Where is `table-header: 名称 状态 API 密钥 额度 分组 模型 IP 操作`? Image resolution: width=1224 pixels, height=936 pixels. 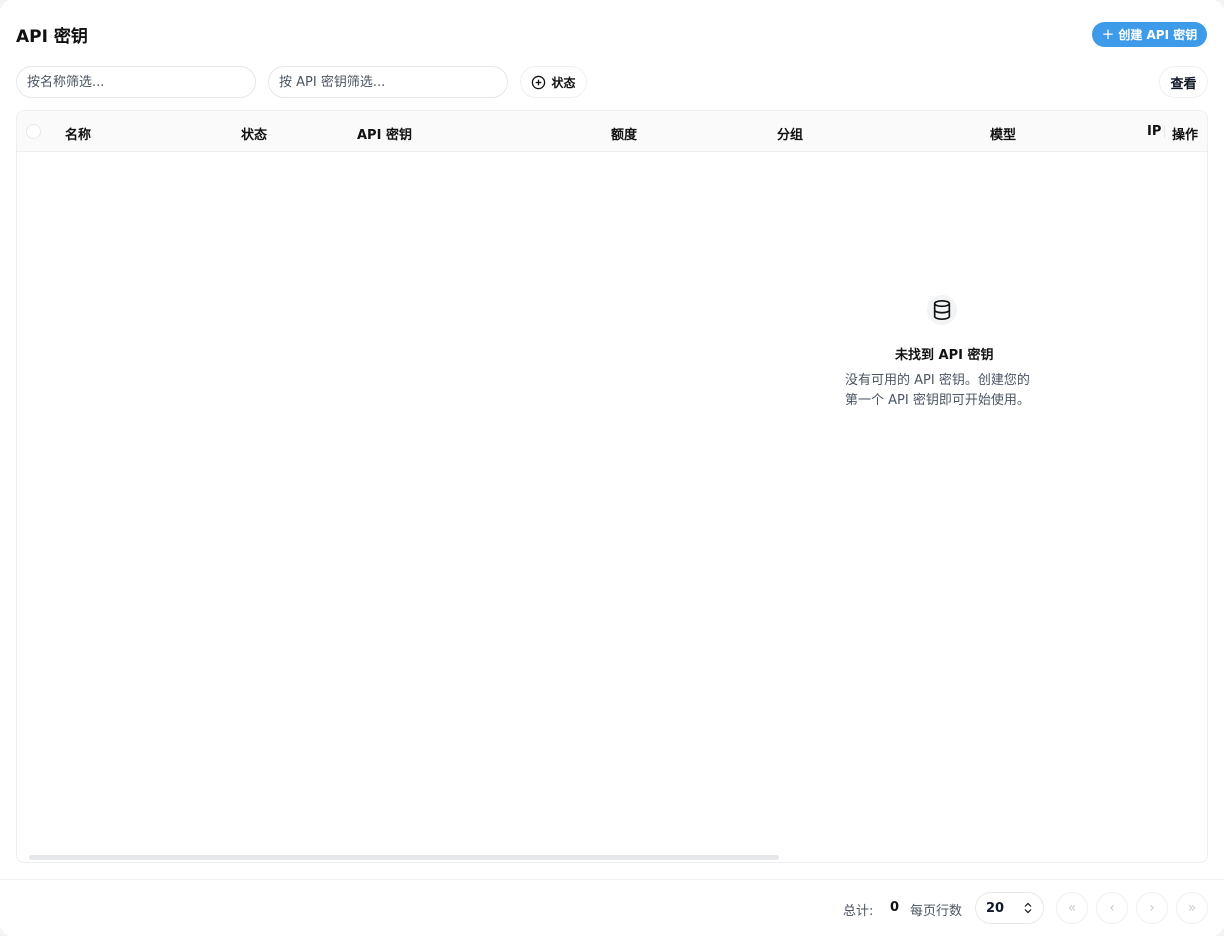 table-header: 名称 状态 API 密钥 额度 分组 模型 IP 操作 is located at coordinates (612, 131).